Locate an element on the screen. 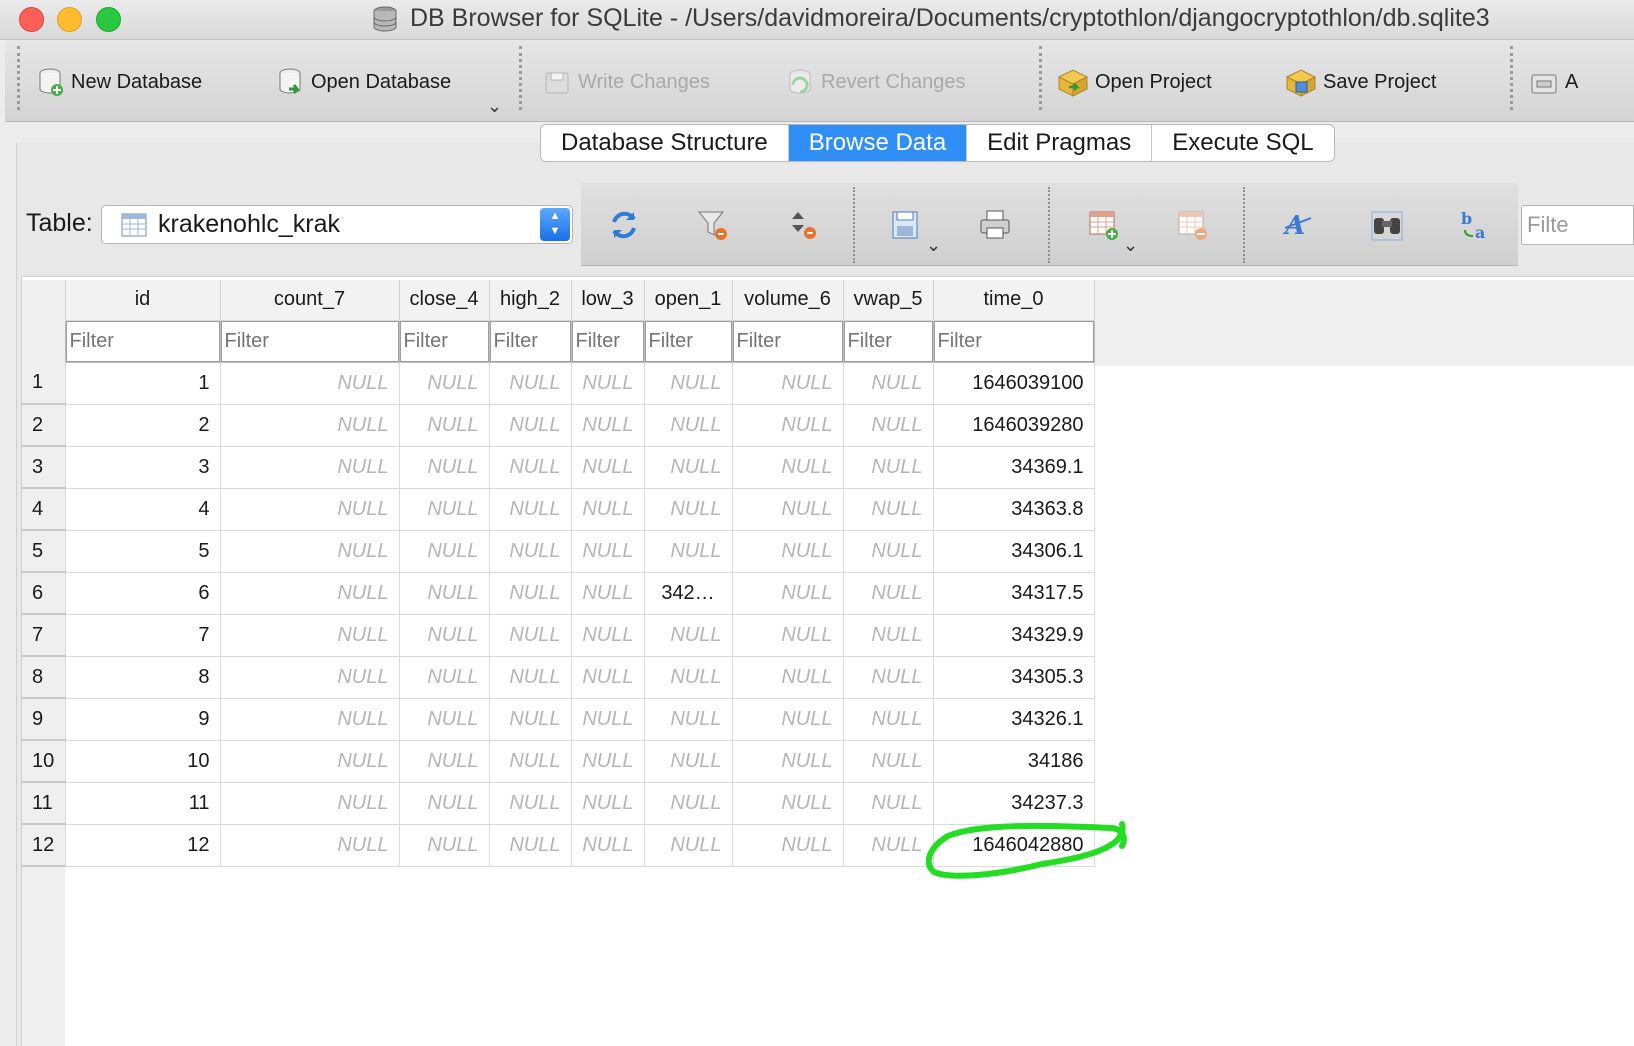 This screenshot has height=1046, width=1634. table-row: 7 7 NULL NULL NULL NULL NULL NULL NULL 34329.9 is located at coordinates (558, 635).